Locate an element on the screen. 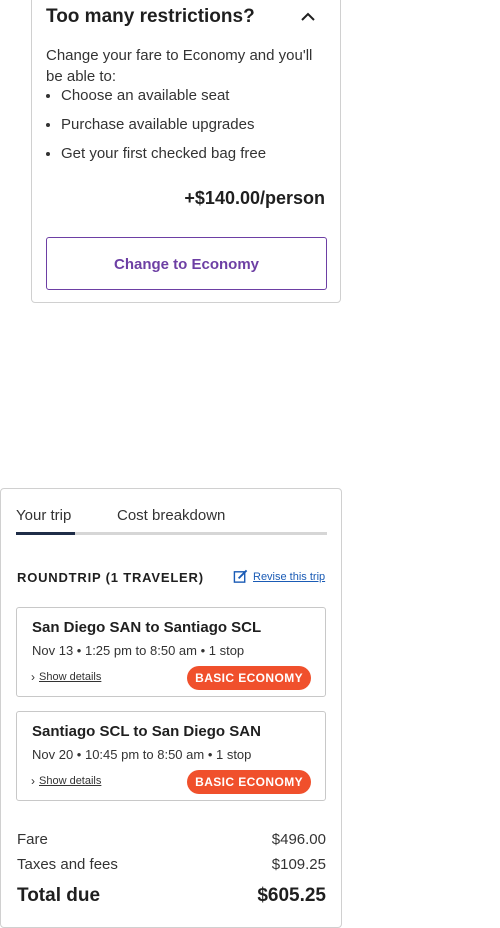 The image size is (500, 928). edit-icon is located at coordinates (240, 576).